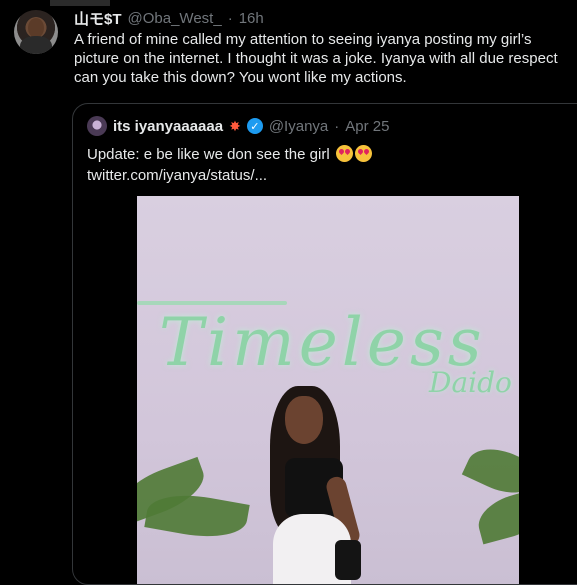 This screenshot has width=577, height=585. Describe the element at coordinates (36, 45) in the screenshot. I see `avatar-body` at that location.